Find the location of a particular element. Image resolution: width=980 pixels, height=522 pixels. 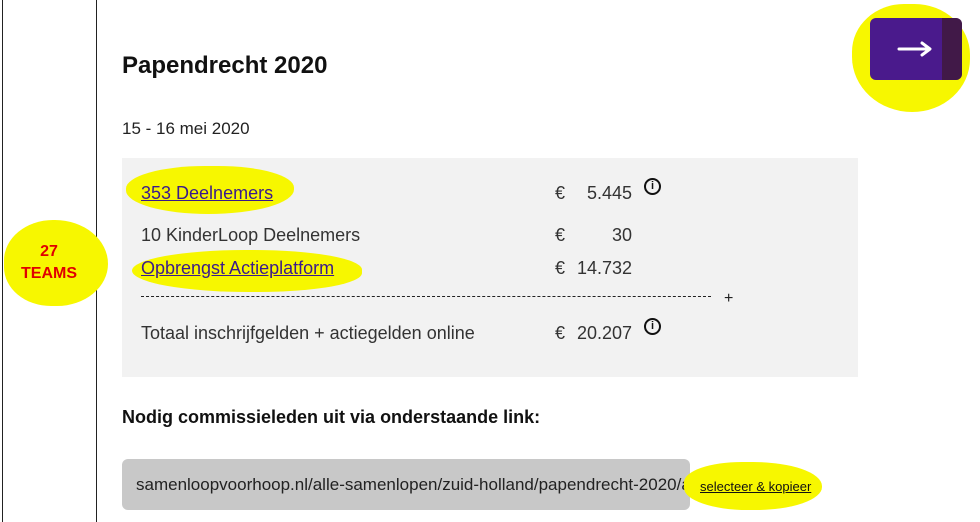

sum-divider is located at coordinates (426, 296).